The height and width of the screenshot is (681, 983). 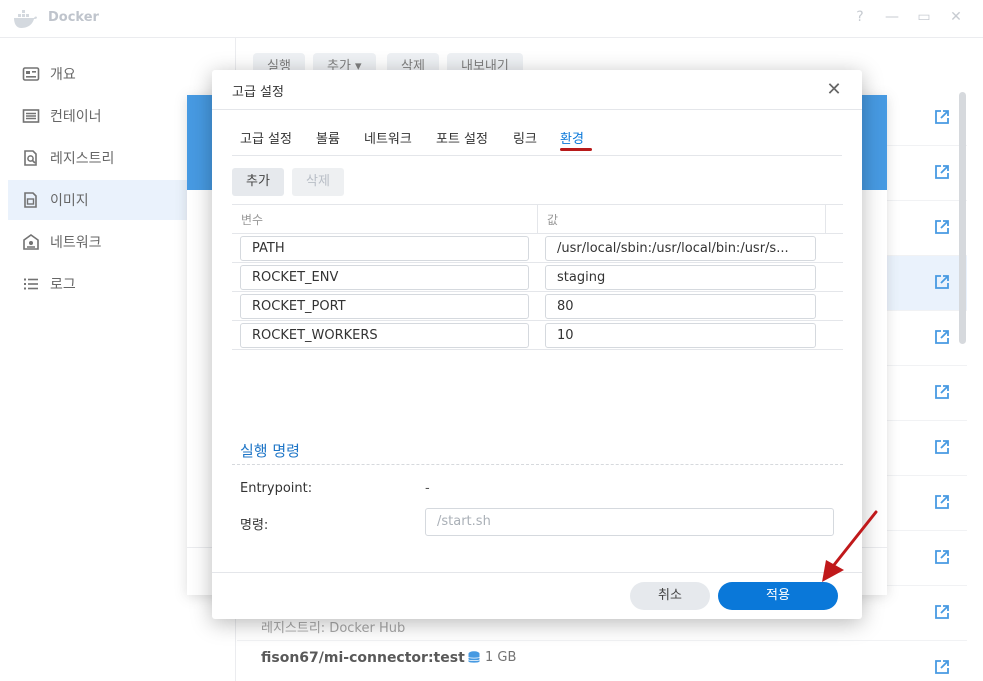 I want to click on tab-volume: 볼륨, so click(x=328, y=137).